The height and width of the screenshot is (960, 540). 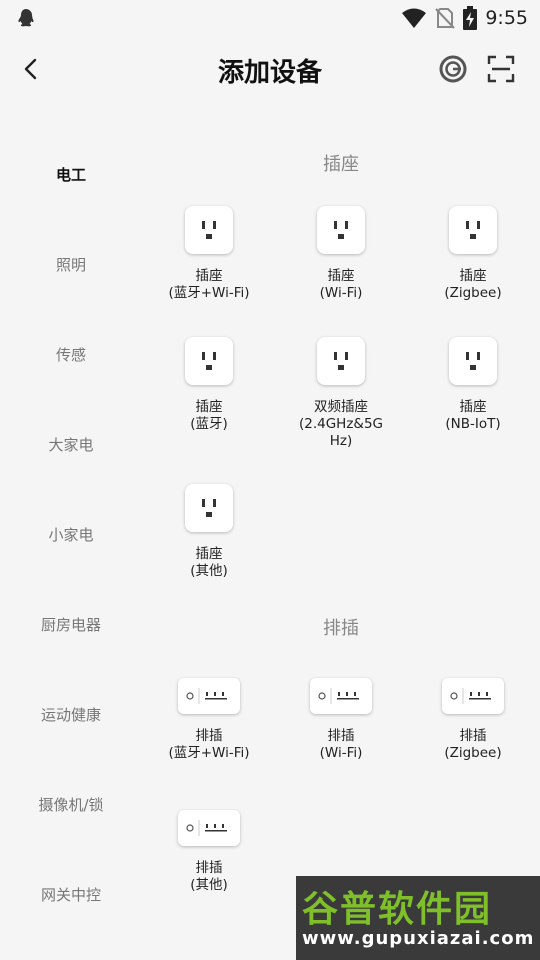 I want to click on watermark: 谷普软件园 www.gupuxiazai.com, so click(x=418, y=918).